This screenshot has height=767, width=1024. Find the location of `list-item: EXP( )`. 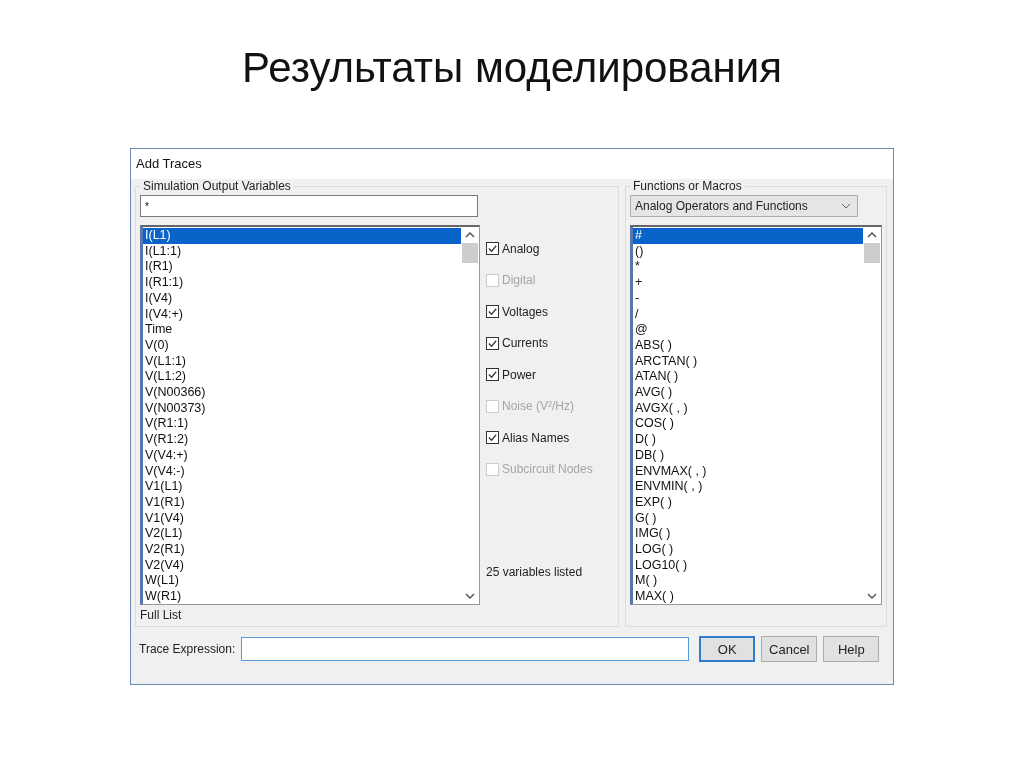

list-item: EXP( ) is located at coordinates (748, 502).